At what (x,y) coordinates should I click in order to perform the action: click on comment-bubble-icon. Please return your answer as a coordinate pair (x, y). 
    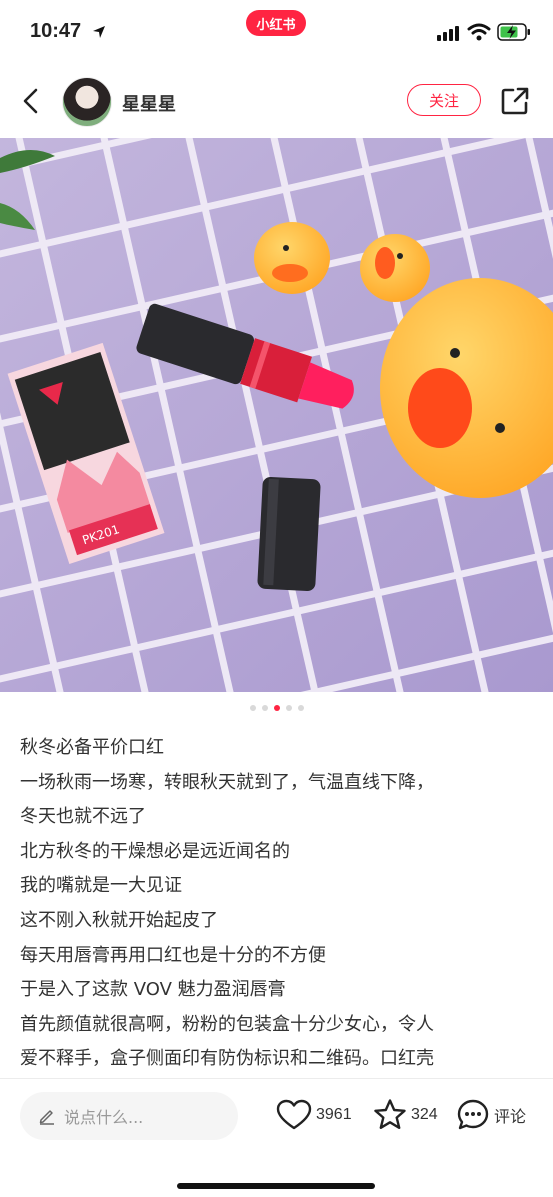
    Looking at the image, I should click on (473, 1114).